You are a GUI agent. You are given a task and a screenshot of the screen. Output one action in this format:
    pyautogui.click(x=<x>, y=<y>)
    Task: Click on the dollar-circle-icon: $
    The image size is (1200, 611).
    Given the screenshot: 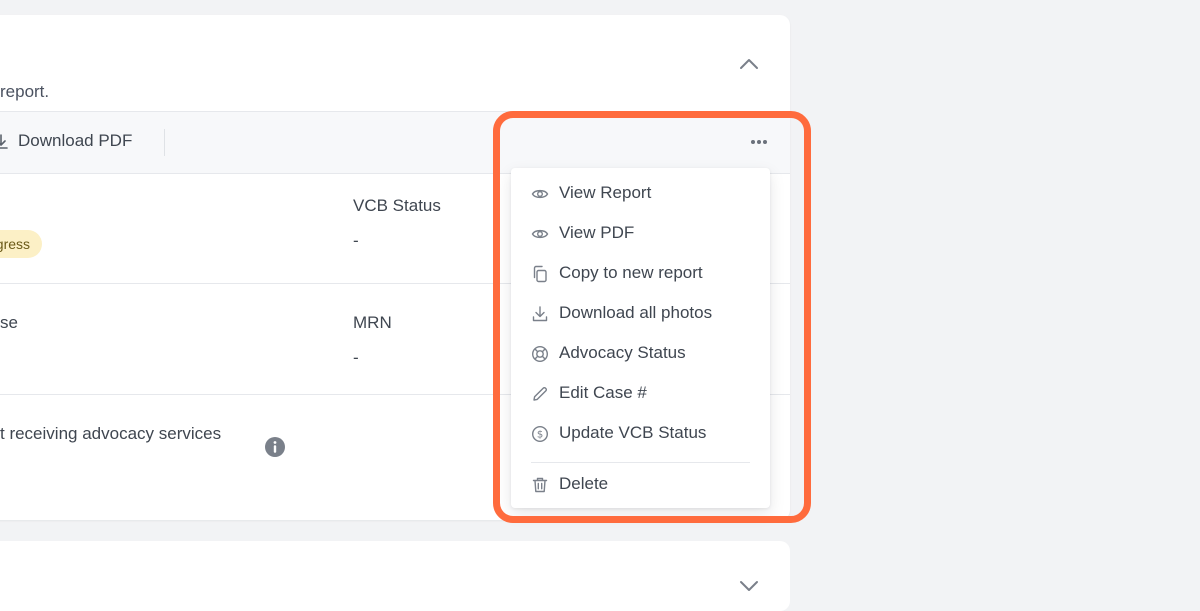 What is the action you would take?
    pyautogui.click(x=540, y=434)
    